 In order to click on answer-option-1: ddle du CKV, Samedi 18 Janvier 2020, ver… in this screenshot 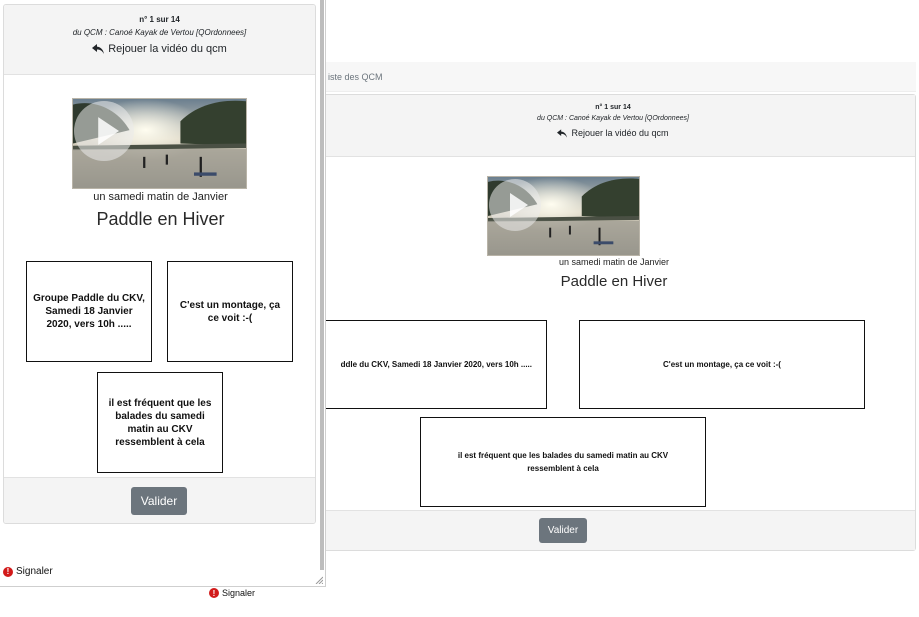, I will do `click(423, 364)`.